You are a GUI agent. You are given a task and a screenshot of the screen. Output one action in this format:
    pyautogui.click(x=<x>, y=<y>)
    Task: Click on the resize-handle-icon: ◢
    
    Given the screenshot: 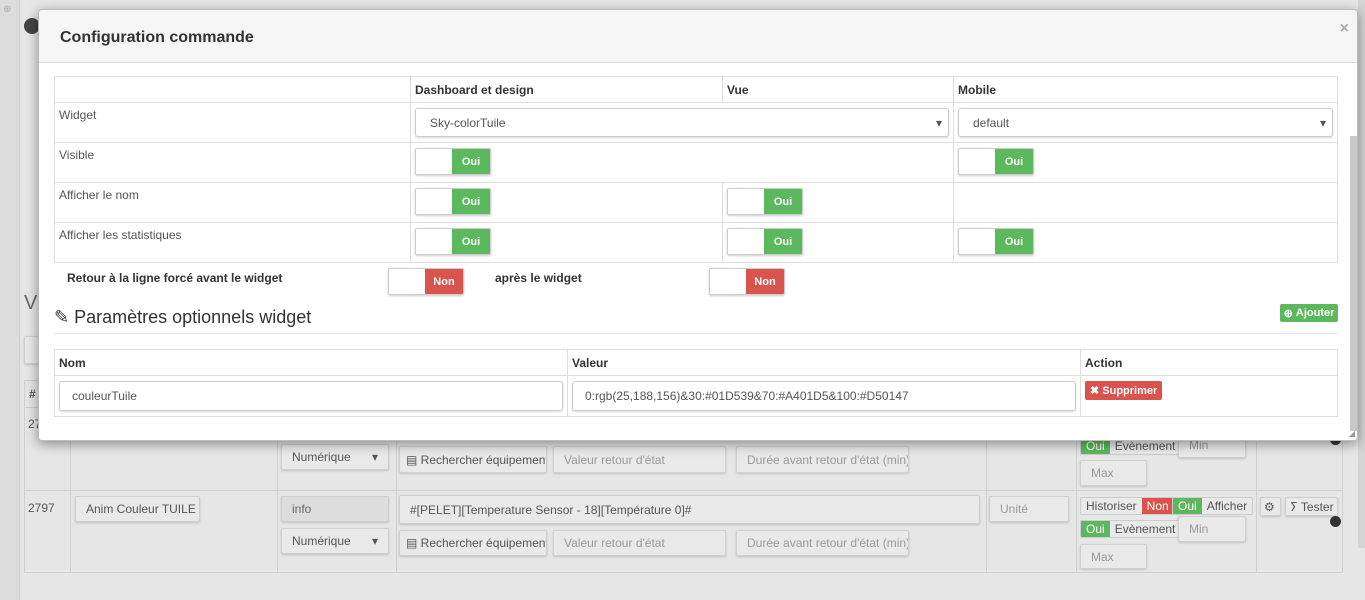 What is the action you would take?
    pyautogui.click(x=1352, y=433)
    